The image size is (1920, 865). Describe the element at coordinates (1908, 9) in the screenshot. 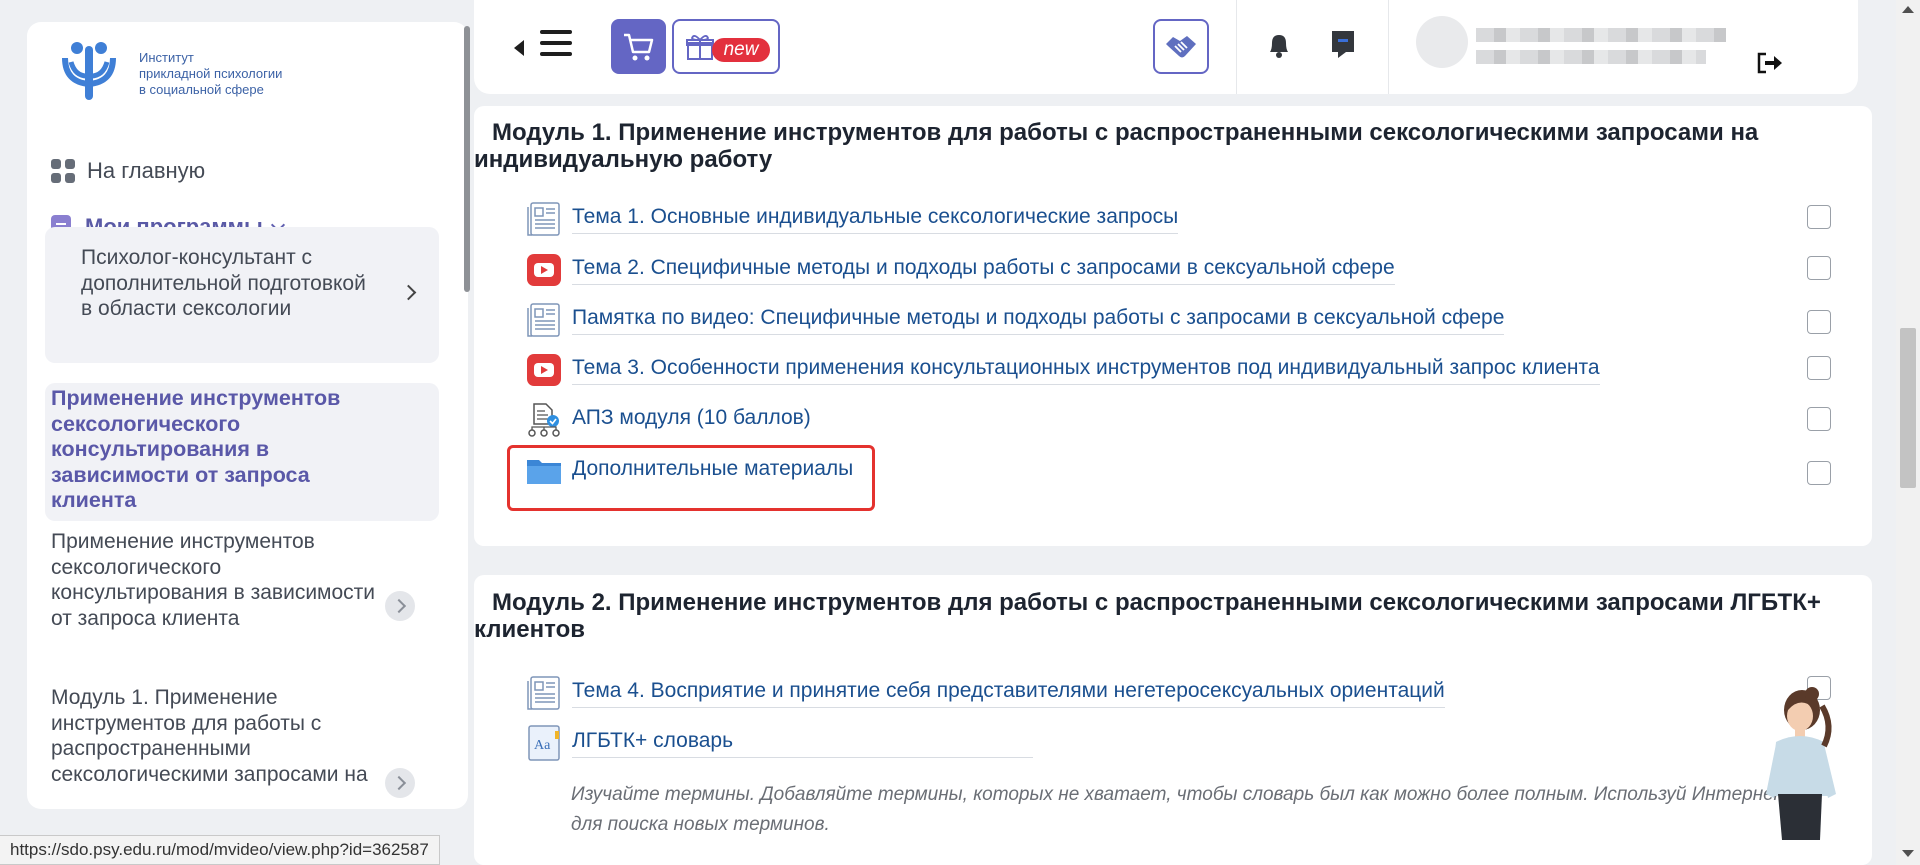

I see `scroll-up-arrow-icon` at that location.